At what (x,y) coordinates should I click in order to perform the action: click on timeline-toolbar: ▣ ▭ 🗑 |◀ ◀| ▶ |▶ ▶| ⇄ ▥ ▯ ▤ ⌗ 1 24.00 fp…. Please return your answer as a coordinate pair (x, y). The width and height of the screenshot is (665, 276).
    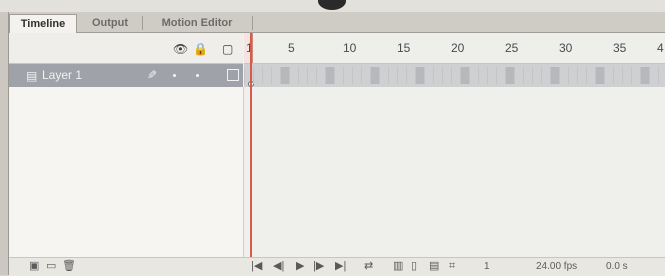
    Looking at the image, I should click on (337, 266).